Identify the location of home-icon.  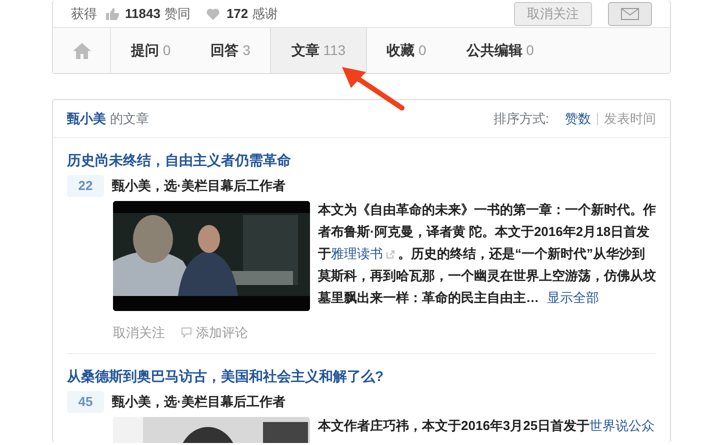
(82, 51).